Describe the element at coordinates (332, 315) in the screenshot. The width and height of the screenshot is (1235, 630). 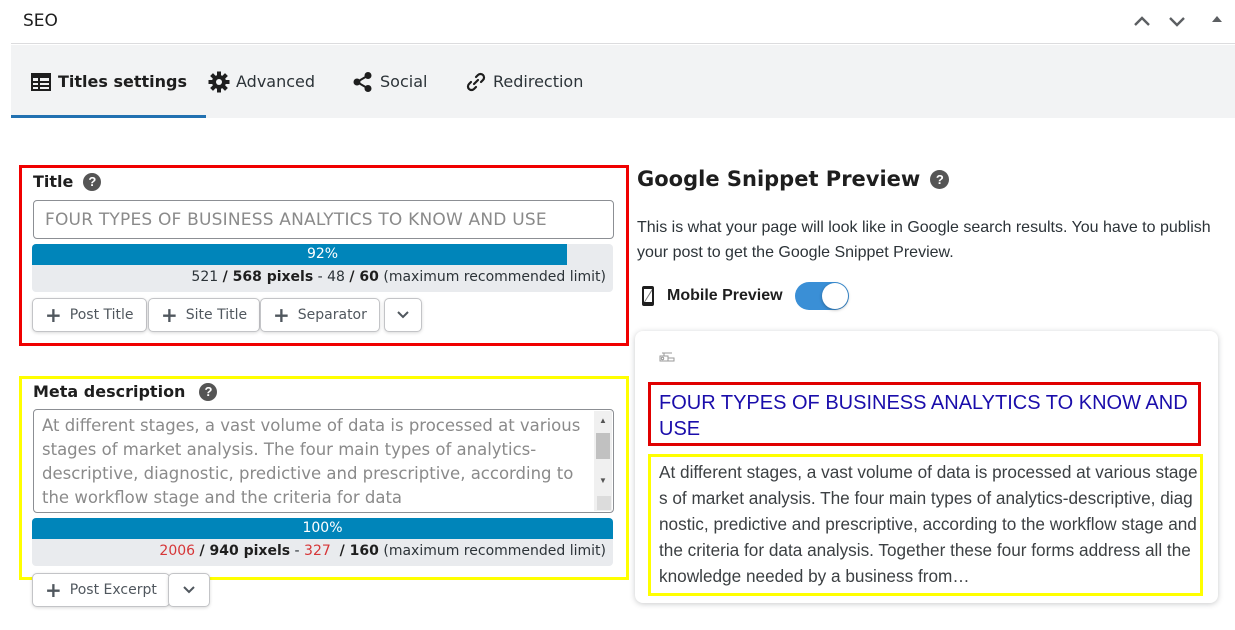
I see `button-label: Separator` at that location.